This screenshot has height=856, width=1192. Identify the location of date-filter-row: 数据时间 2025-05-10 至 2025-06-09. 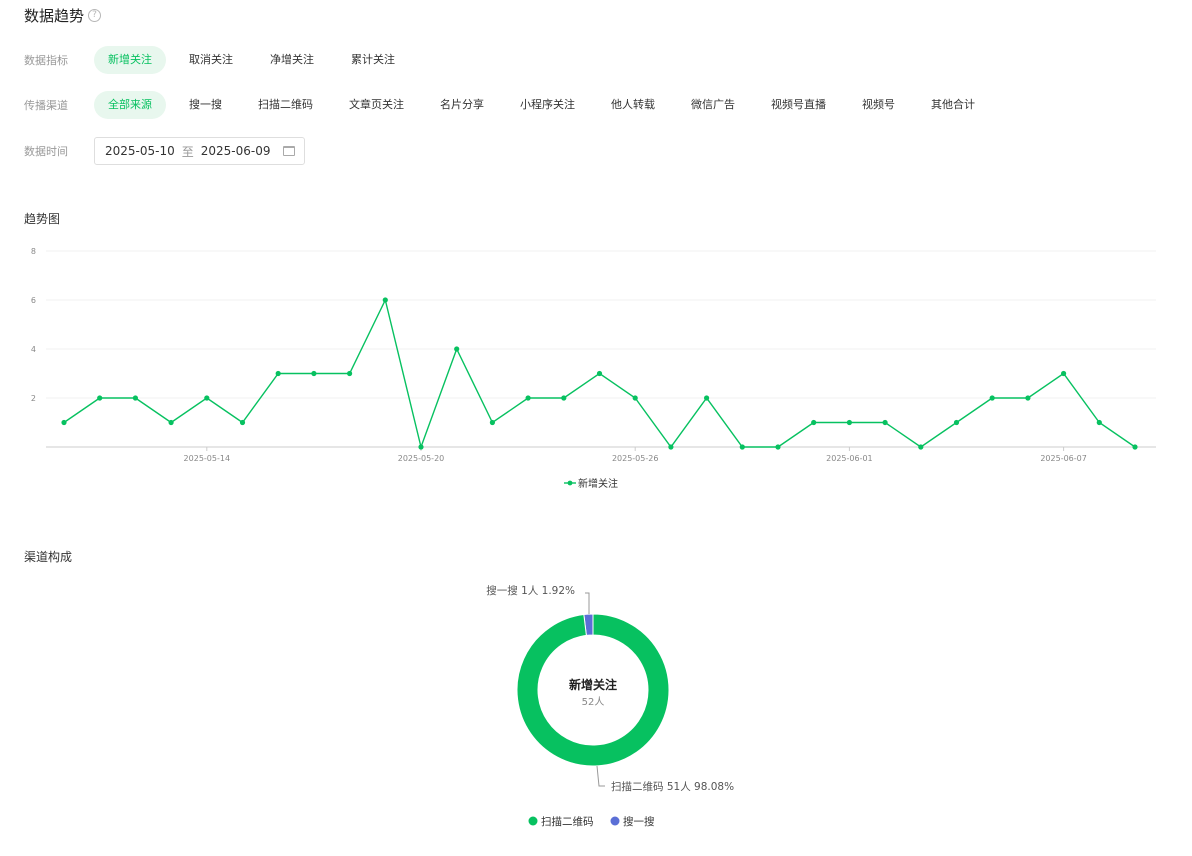
(164, 151).